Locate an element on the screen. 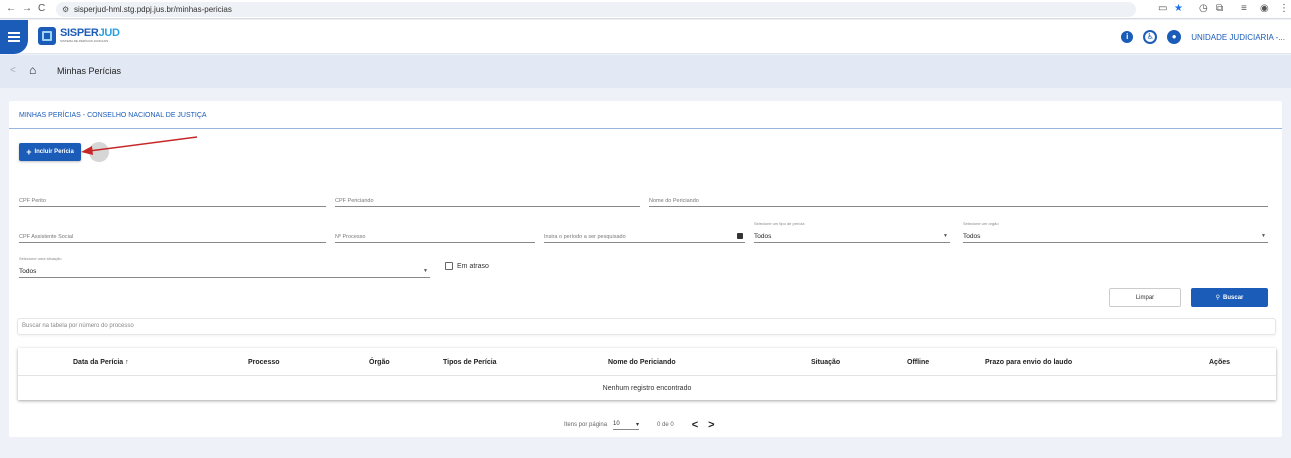  hamburger-icon is located at coordinates (14, 37).